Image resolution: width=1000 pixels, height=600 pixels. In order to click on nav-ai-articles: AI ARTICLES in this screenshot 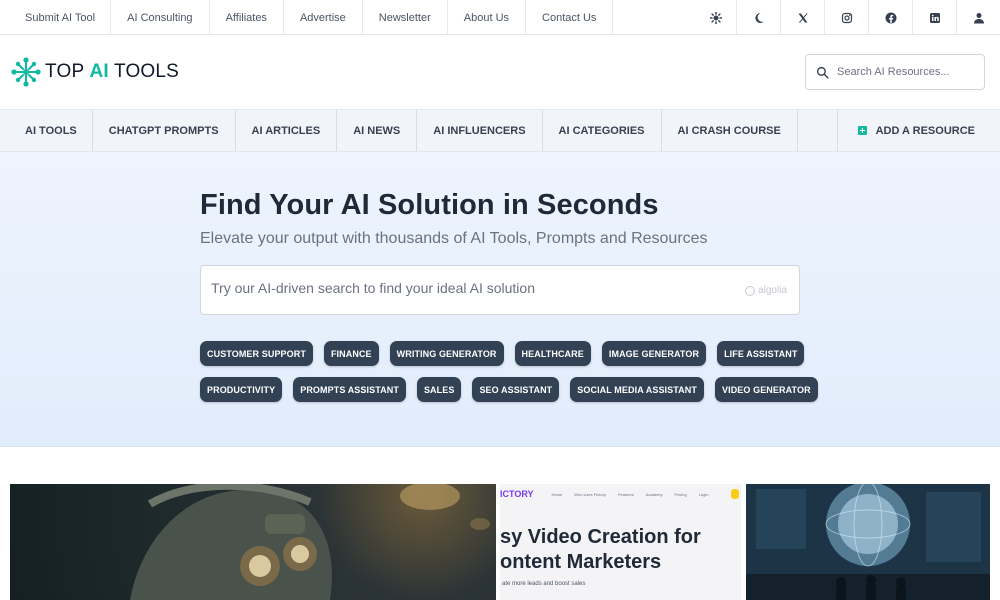, I will do `click(287, 130)`.